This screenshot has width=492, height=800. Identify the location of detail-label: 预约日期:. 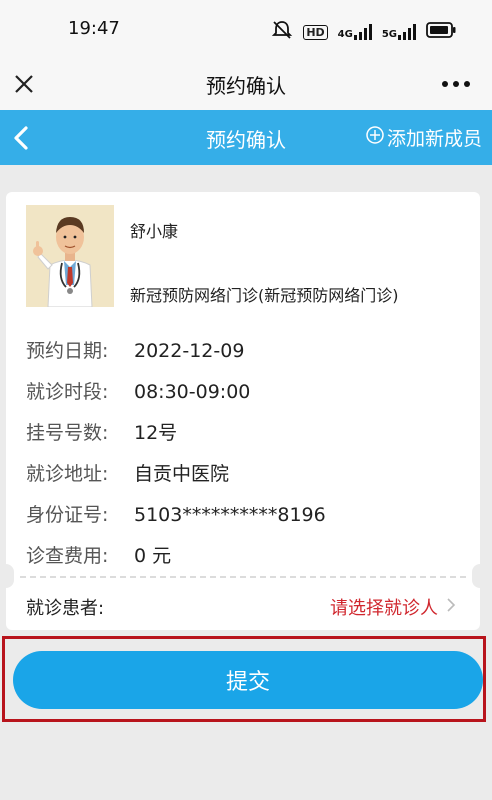
(67, 351).